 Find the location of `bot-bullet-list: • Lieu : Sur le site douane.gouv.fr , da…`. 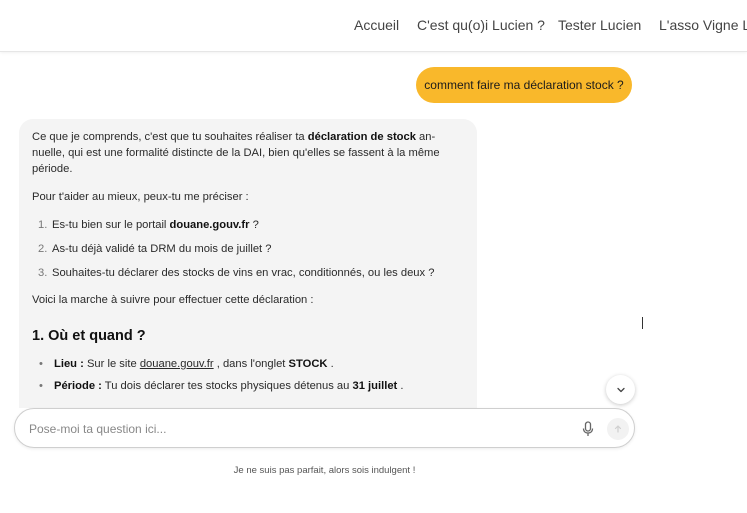

bot-bullet-list: • Lieu : Sur le site douane.gouv.fr , da… is located at coordinates (247, 375).